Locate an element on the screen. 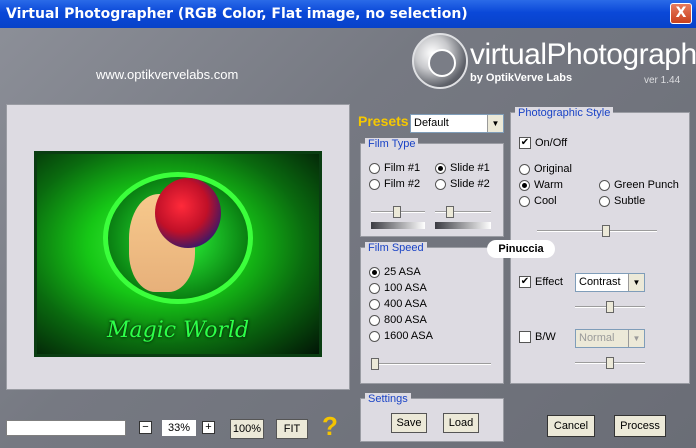  settings-group: Settings Save Load is located at coordinates (432, 417).